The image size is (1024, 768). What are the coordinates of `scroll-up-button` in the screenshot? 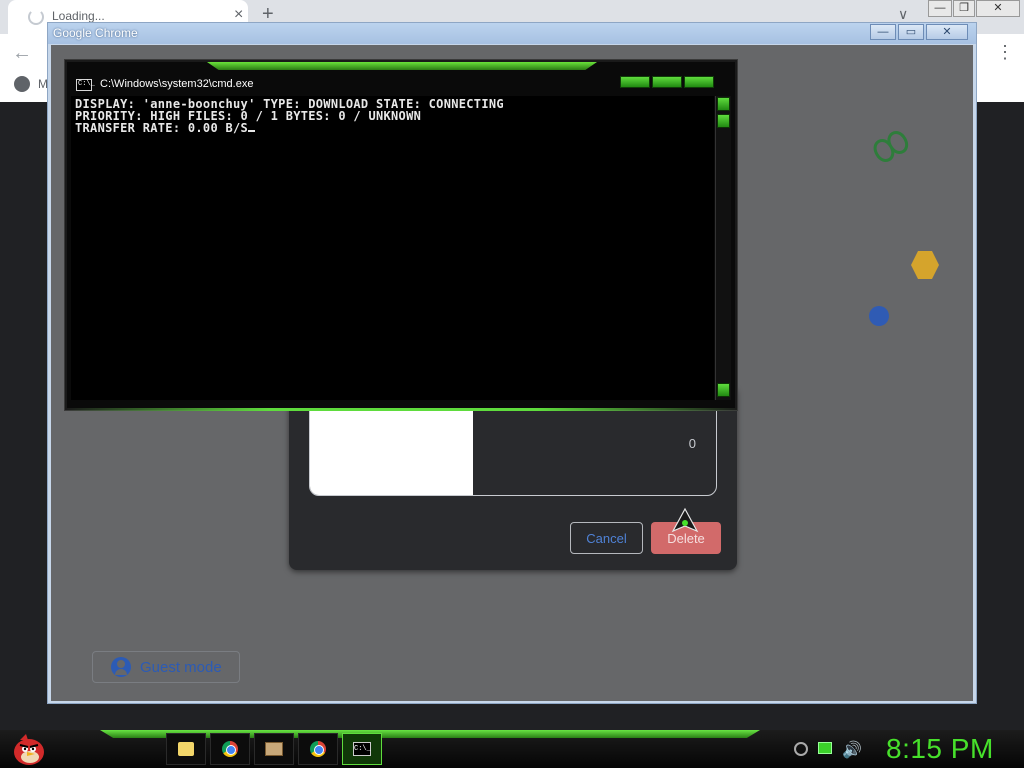 It's located at (723, 104).